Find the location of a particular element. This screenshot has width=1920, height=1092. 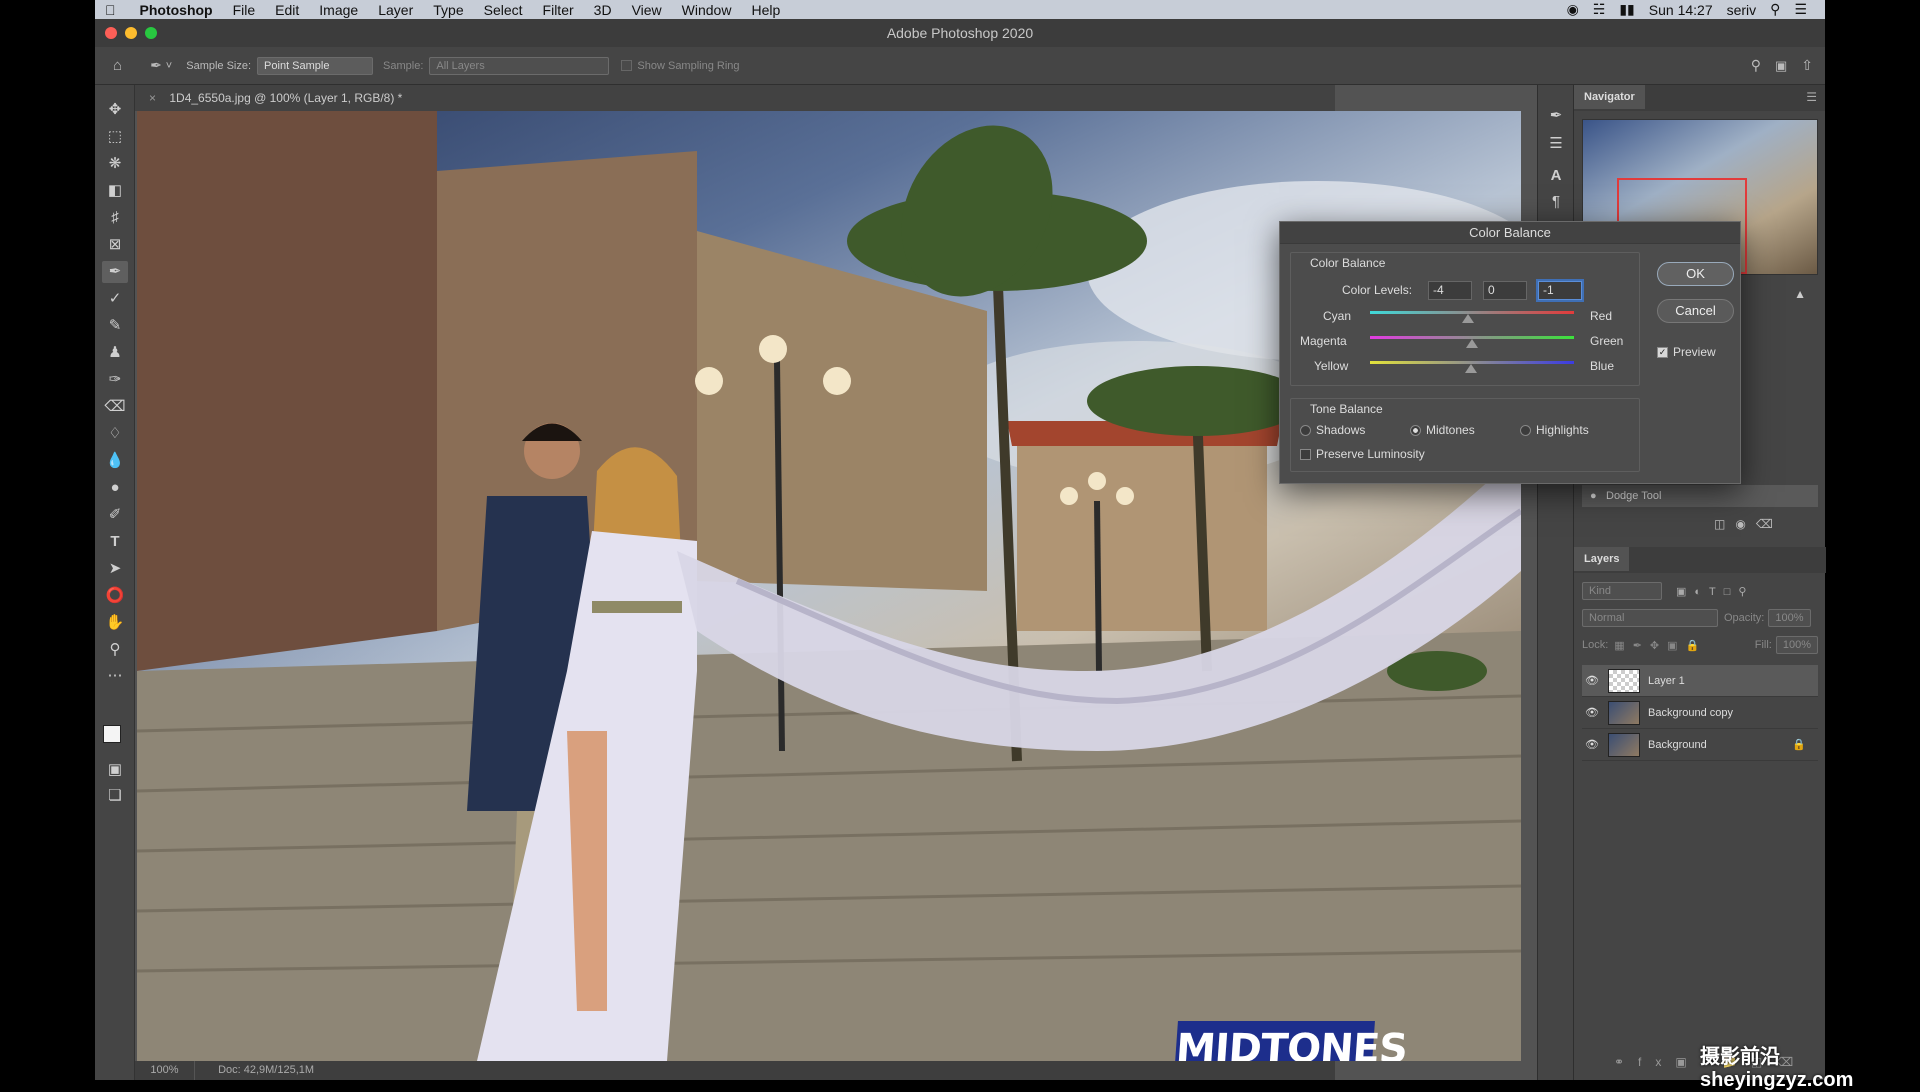

record-icon: ◉ is located at coordinates (1573, 9).